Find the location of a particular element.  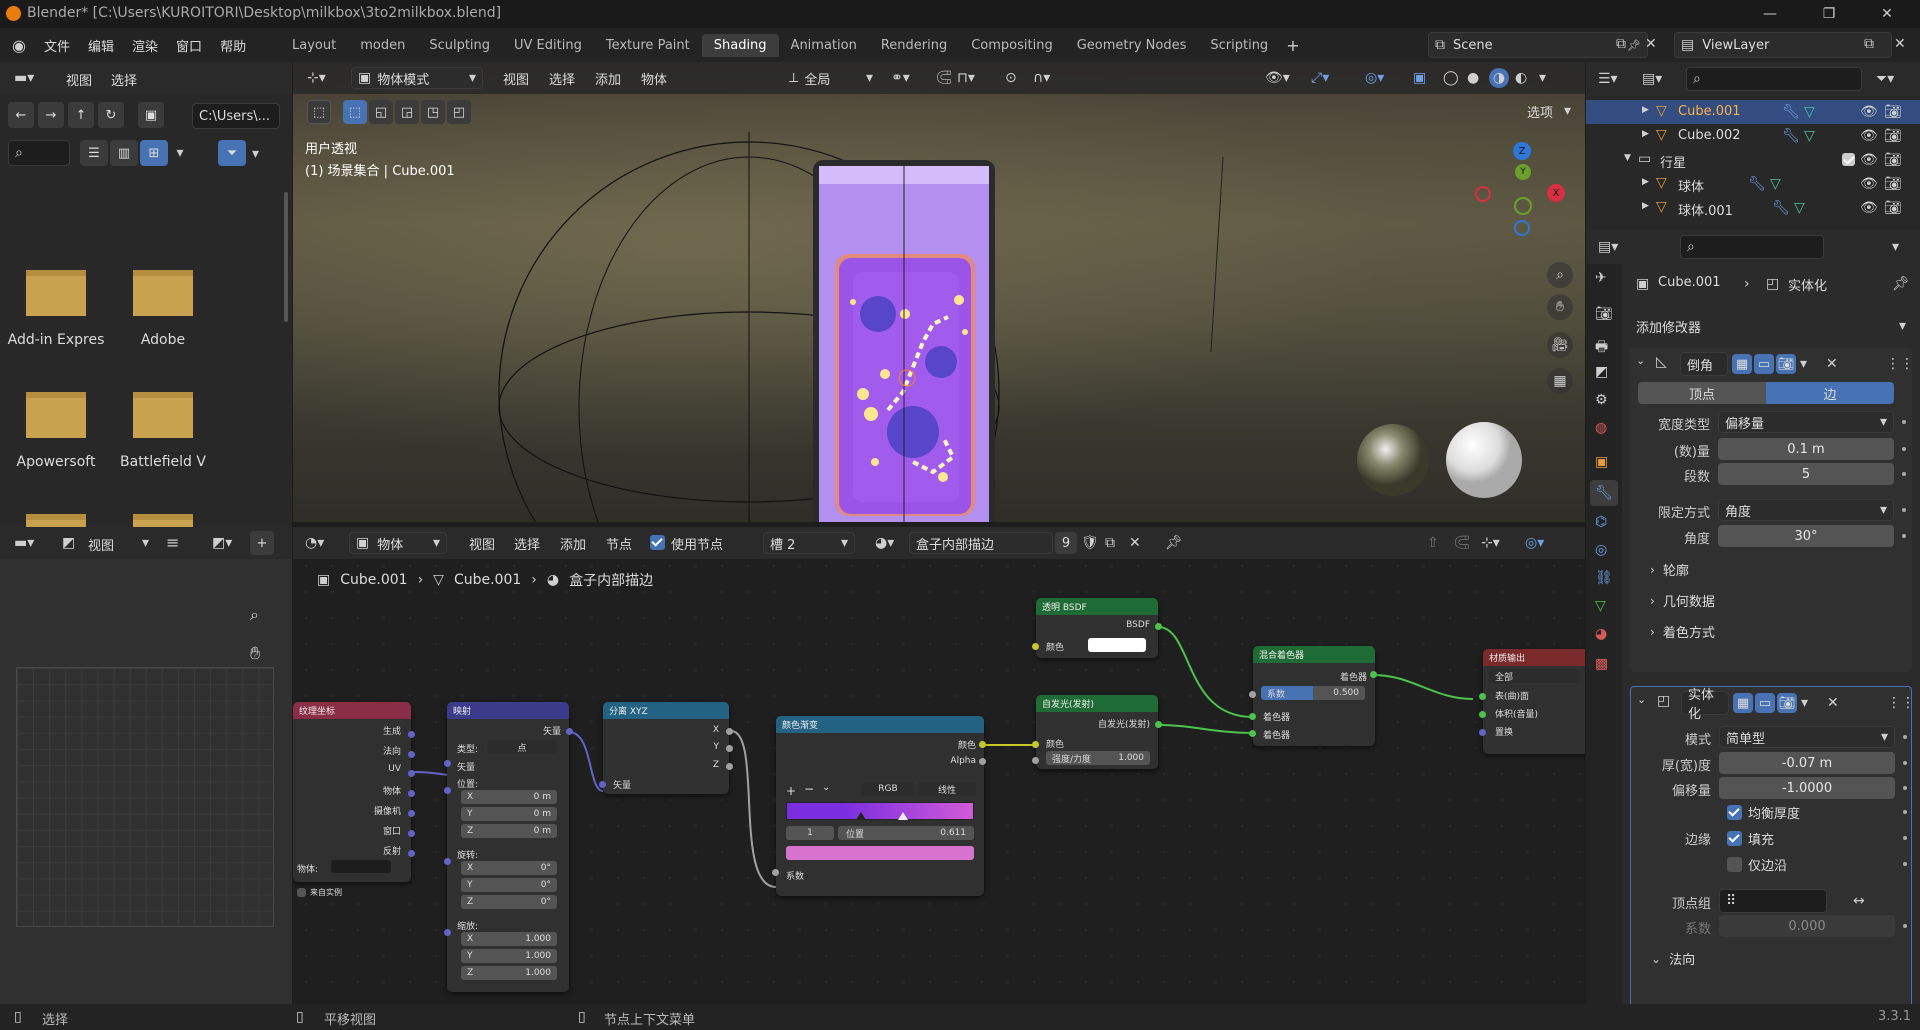

fb-menu-view: 视图 is located at coordinates (79, 79).